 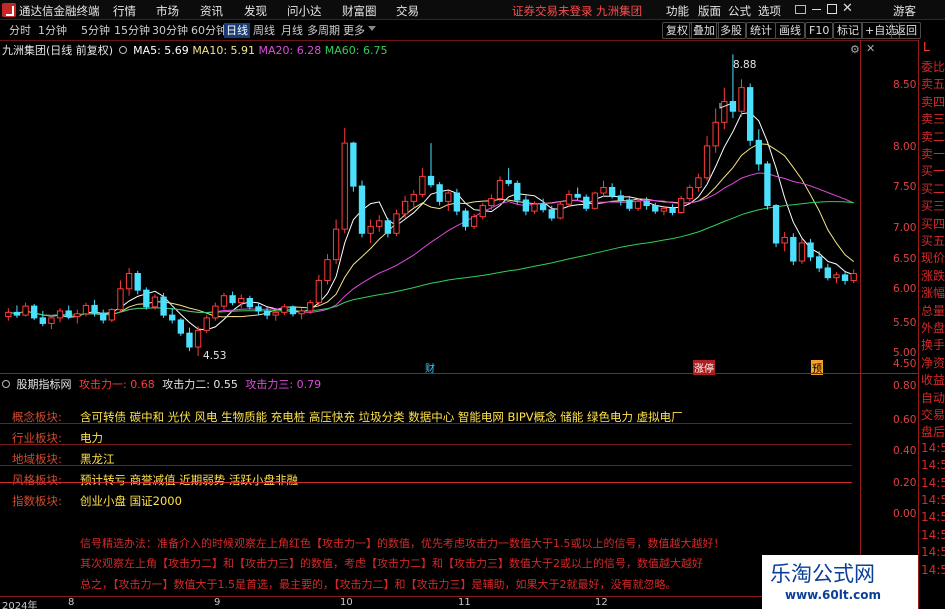 What do you see at coordinates (132, 30) in the screenshot?
I see `period-15min: 15分钟` at bounding box center [132, 30].